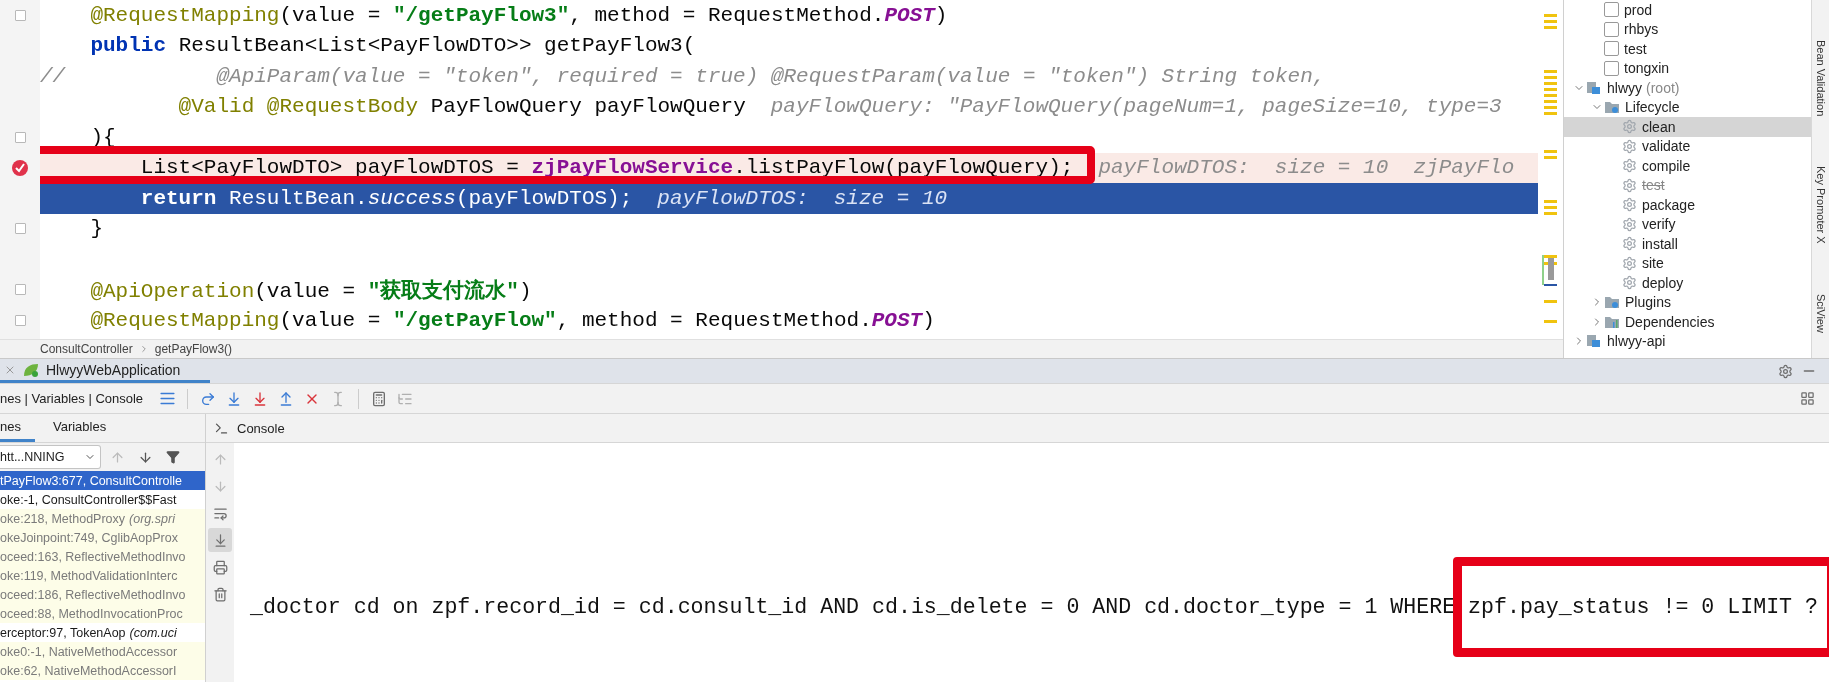 The image size is (1829, 682). I want to click on stack-frame: oceed:88, MethodInvocationProc, so click(102, 613).